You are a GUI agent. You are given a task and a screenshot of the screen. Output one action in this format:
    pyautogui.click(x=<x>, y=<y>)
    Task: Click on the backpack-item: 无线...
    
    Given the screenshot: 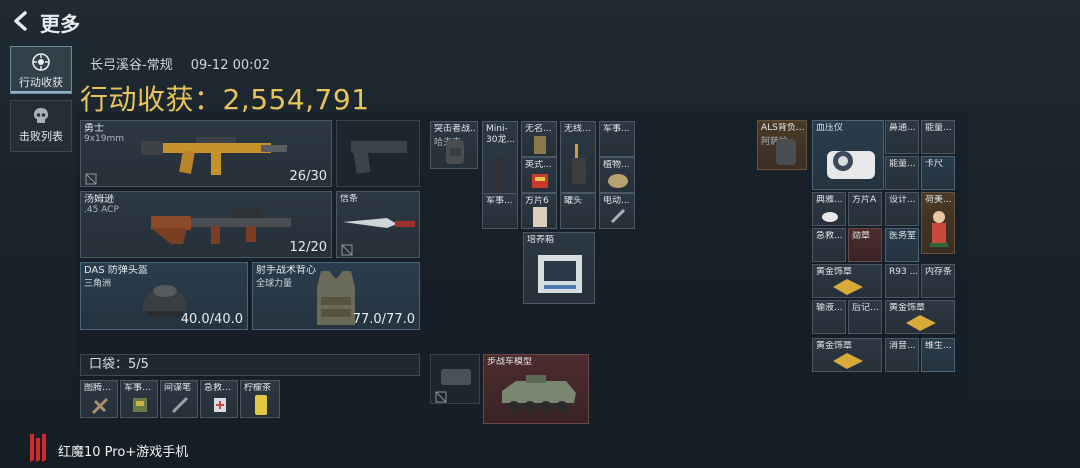 What is the action you would take?
    pyautogui.click(x=578, y=157)
    